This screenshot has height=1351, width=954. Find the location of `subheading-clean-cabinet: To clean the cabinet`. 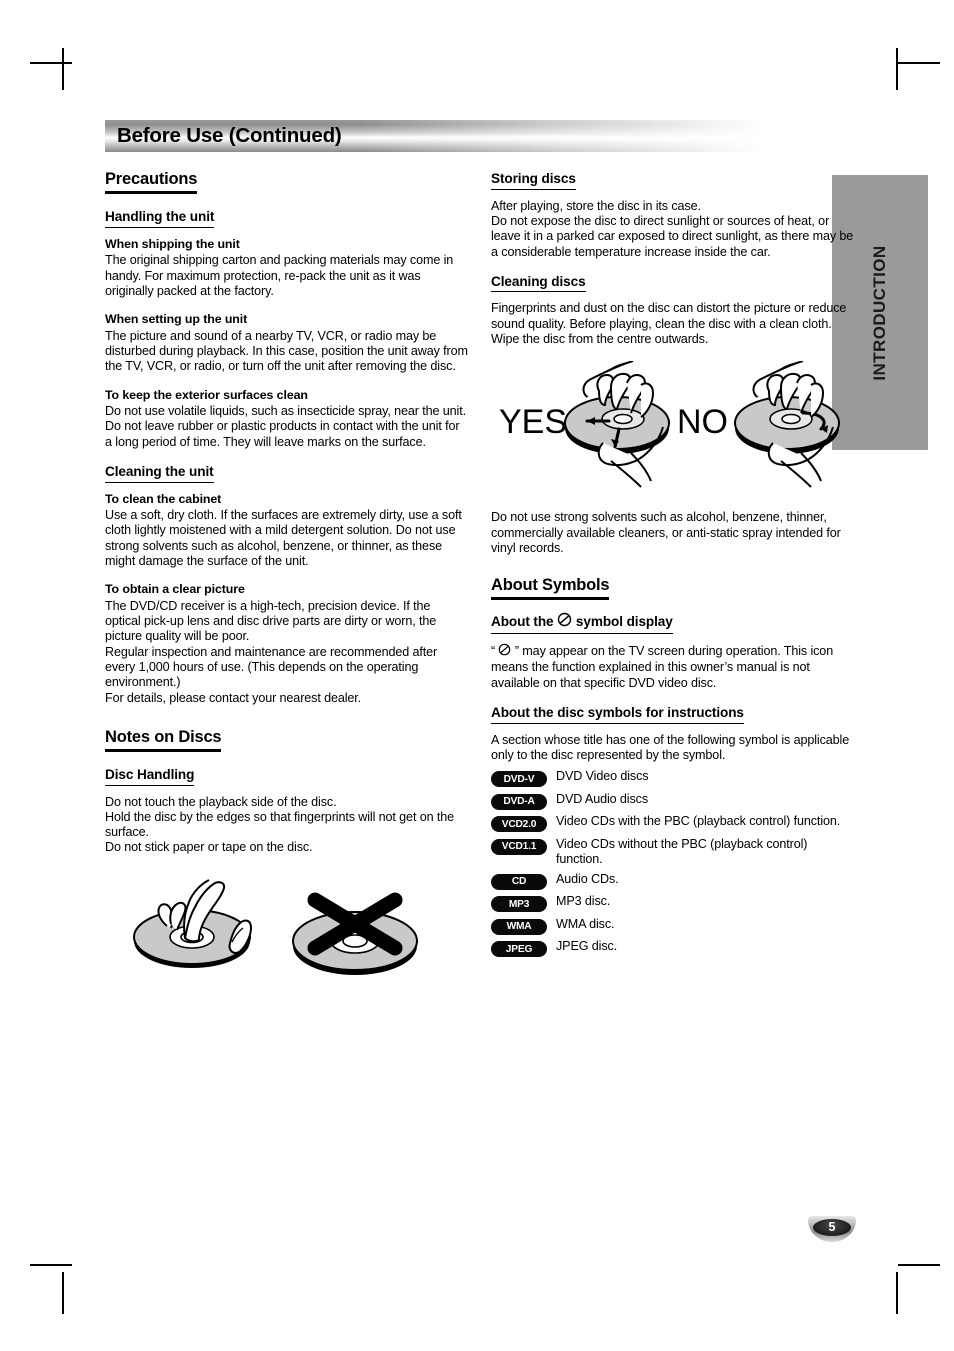

subheading-clean-cabinet: To clean the cabinet is located at coordinates (163, 498).